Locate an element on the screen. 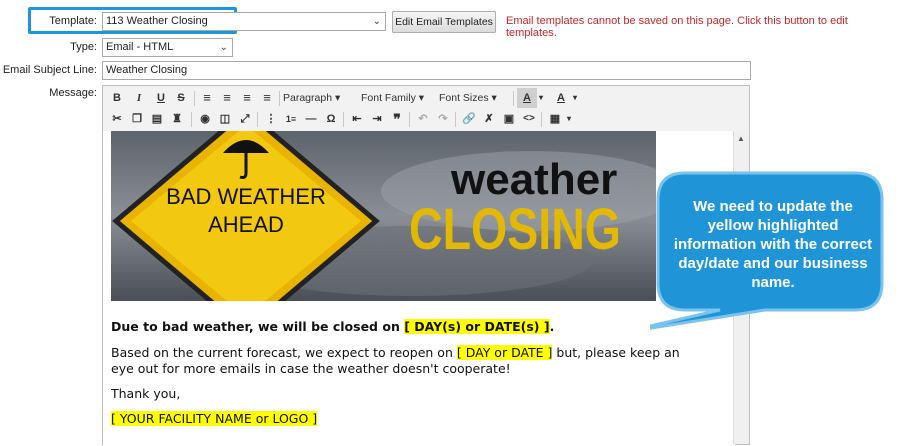 This screenshot has width=899, height=446. template-select: 113 Weather Closing ⌄ is located at coordinates (244, 21).